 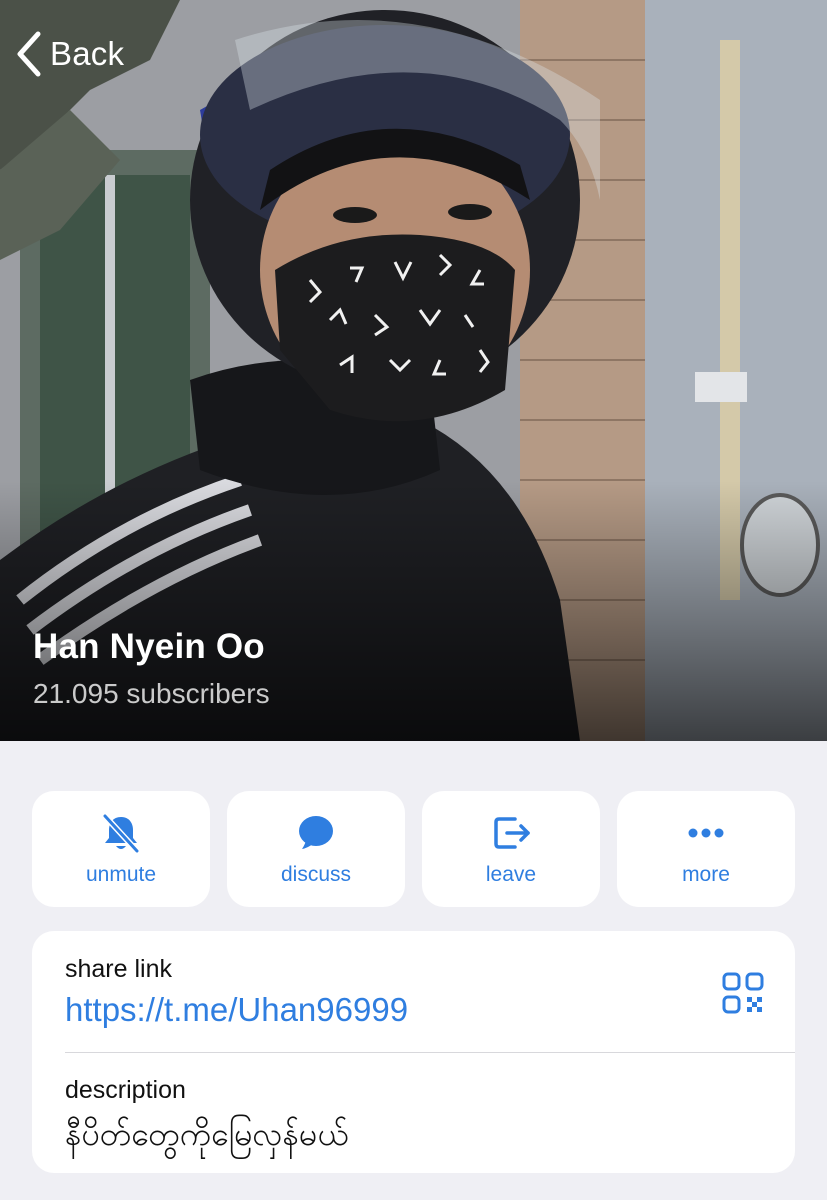 What do you see at coordinates (118, 969) in the screenshot?
I see `share-link-caption: share link` at bounding box center [118, 969].